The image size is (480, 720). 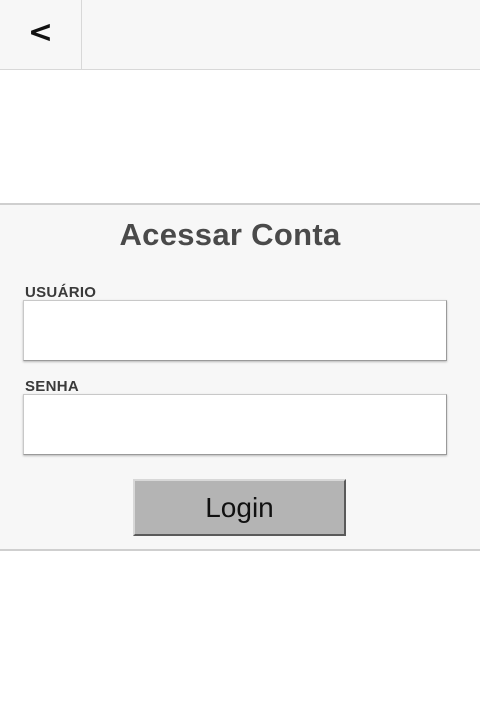 What do you see at coordinates (240, 35) in the screenshot?
I see `top-bar: <` at bounding box center [240, 35].